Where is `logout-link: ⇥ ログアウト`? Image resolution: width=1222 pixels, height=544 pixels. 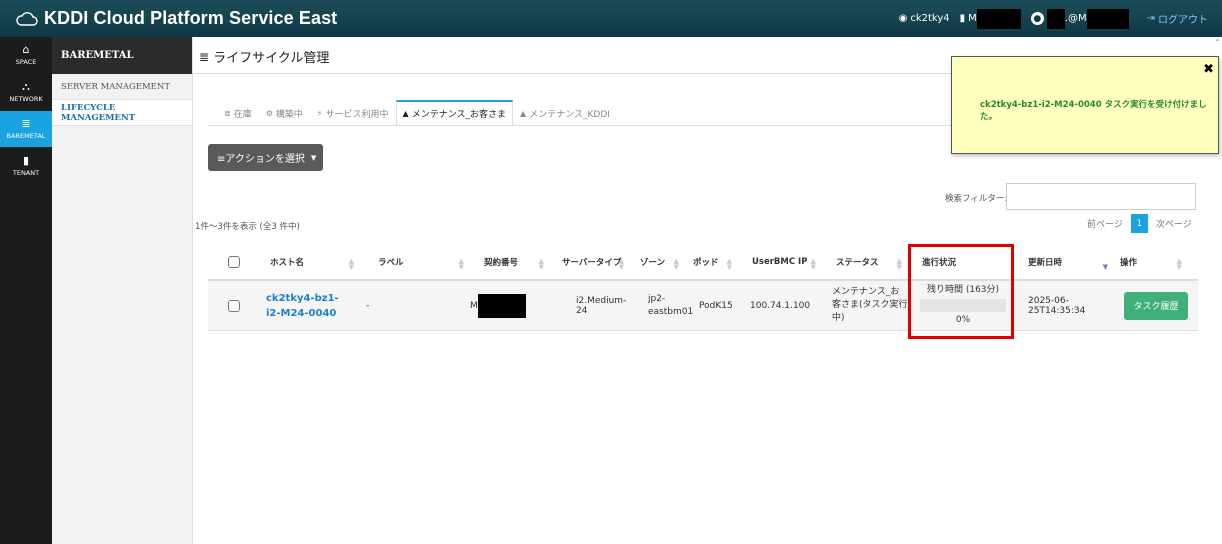 logout-link: ⇥ ログアウト is located at coordinates (1177, 18).